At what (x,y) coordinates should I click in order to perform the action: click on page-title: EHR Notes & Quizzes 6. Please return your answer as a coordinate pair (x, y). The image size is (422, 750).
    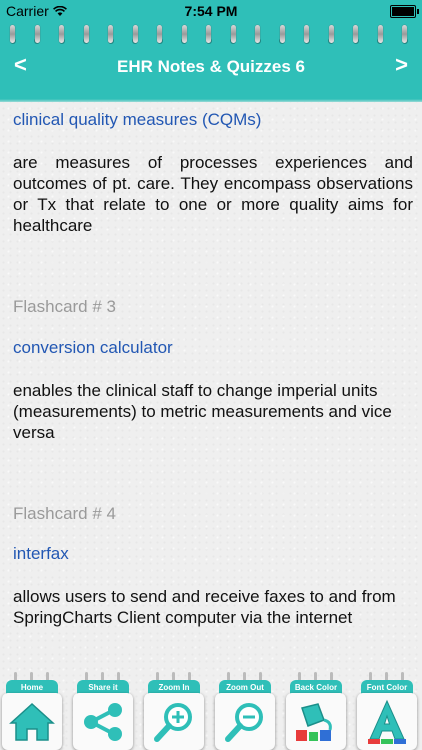
    Looking at the image, I should click on (211, 66).